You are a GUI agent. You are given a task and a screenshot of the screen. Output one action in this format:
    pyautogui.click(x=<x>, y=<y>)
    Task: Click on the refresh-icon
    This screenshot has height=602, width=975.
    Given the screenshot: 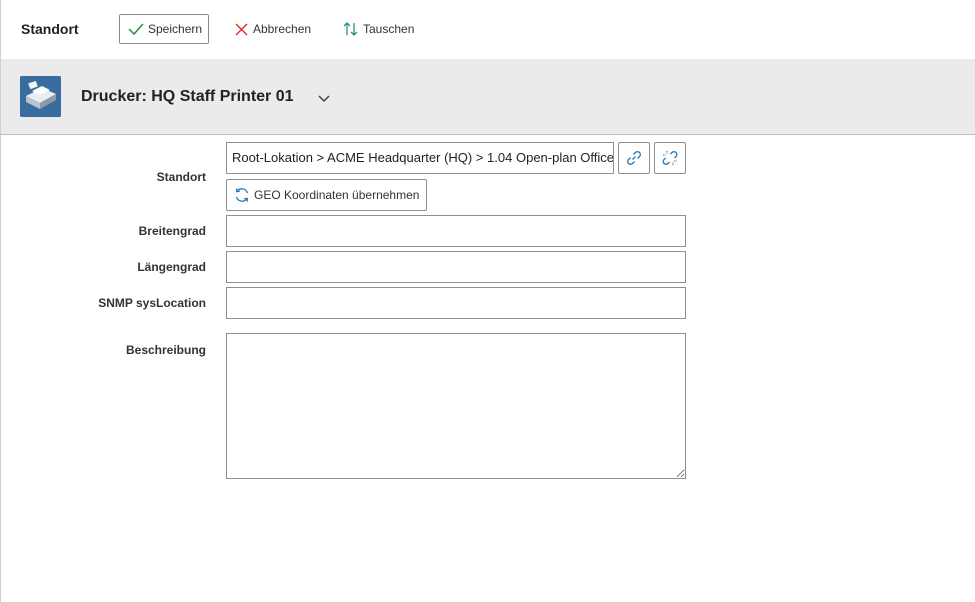 What is the action you would take?
    pyautogui.click(x=242, y=195)
    